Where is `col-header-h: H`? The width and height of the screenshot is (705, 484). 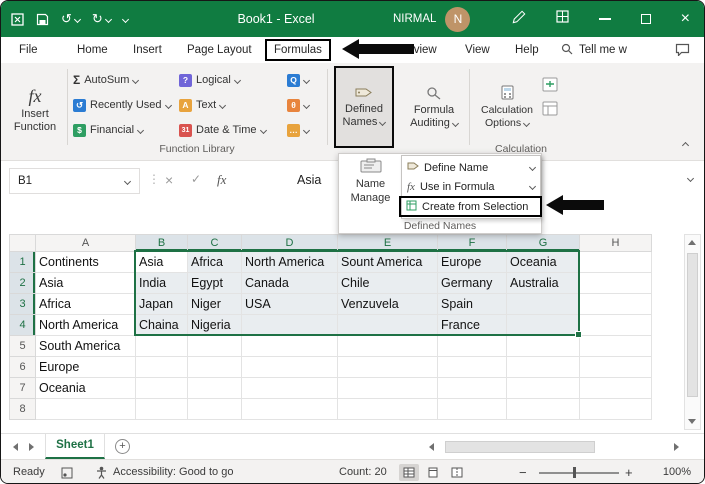 col-header-h: H is located at coordinates (615, 243).